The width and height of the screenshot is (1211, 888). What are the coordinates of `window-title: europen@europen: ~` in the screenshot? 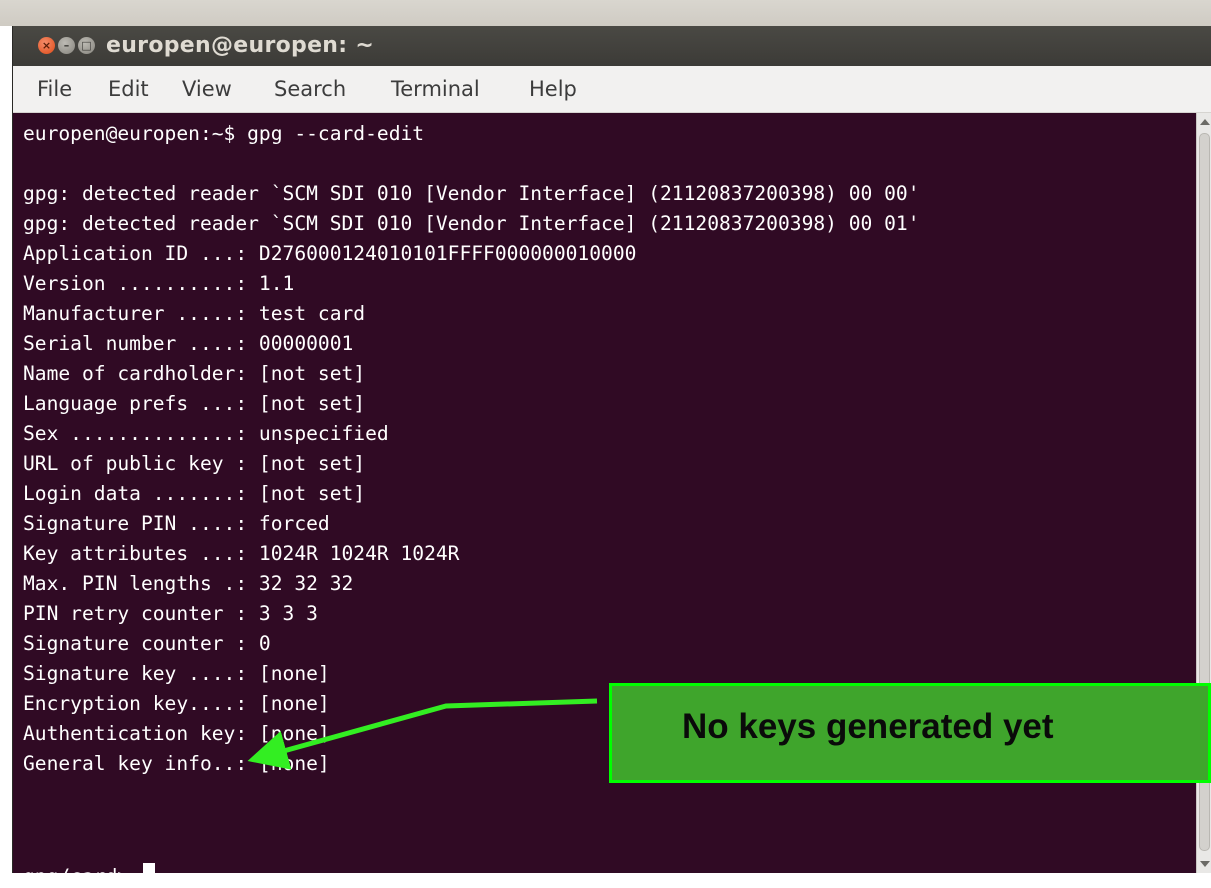 It's located at (240, 45).